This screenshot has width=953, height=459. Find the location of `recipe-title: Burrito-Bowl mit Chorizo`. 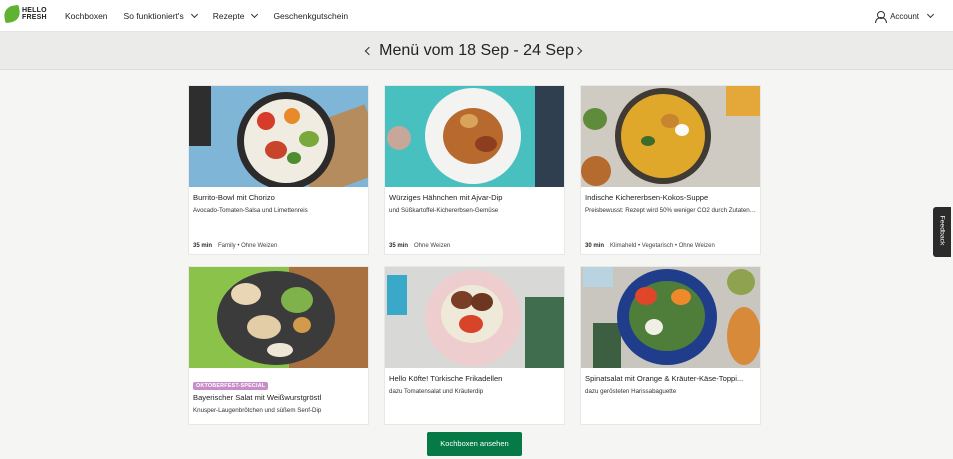

recipe-title: Burrito-Bowl mit Chorizo is located at coordinates (234, 197).